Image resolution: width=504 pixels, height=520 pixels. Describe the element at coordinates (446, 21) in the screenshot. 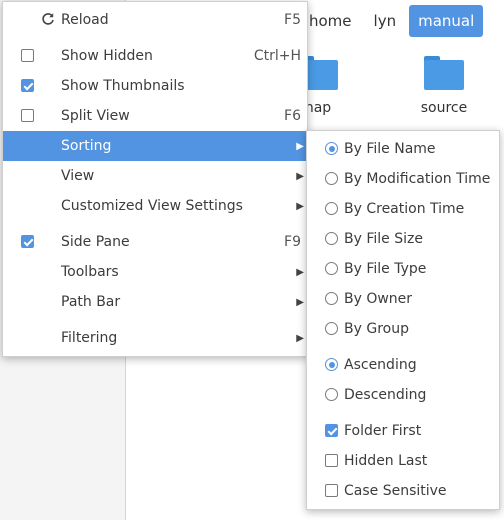

I see `breadcrumb-manual: manual` at that location.